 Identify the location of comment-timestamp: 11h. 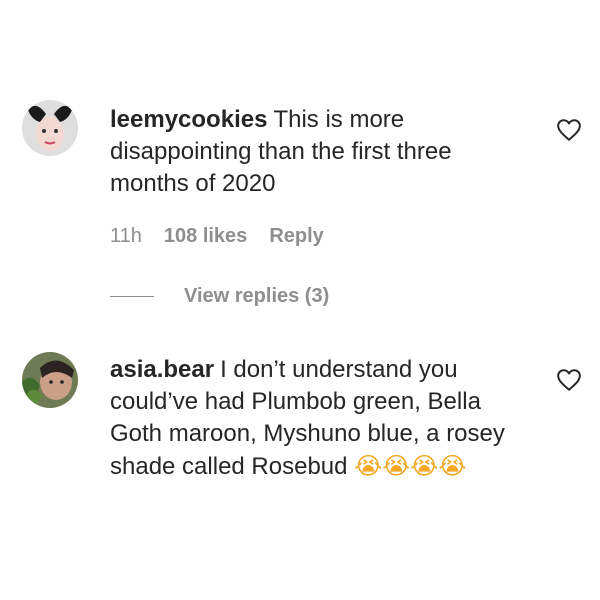
(126, 236).